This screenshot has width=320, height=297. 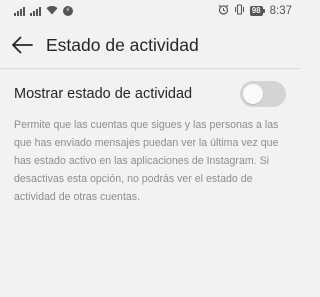 I want to click on activity-status-setting: Mostrar estado de actividad, so click(x=150, y=94).